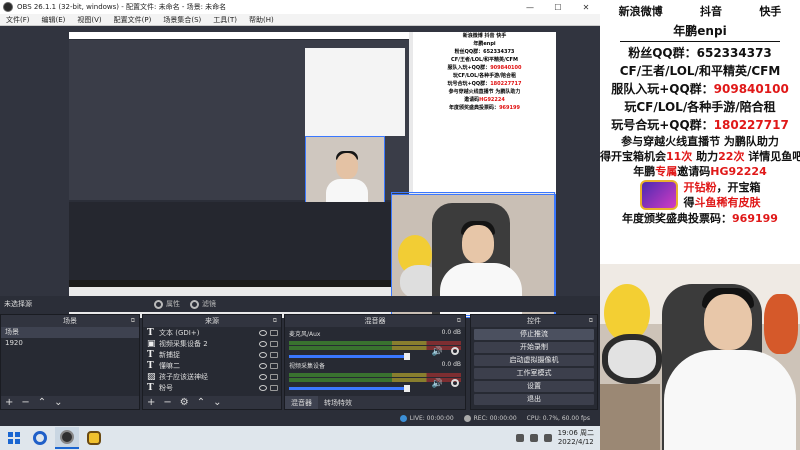 The width and height of the screenshot is (800, 450). What do you see at coordinates (506, 84) in the screenshot?
I see `mini-play-qq-value: 180227717` at bounding box center [506, 84].